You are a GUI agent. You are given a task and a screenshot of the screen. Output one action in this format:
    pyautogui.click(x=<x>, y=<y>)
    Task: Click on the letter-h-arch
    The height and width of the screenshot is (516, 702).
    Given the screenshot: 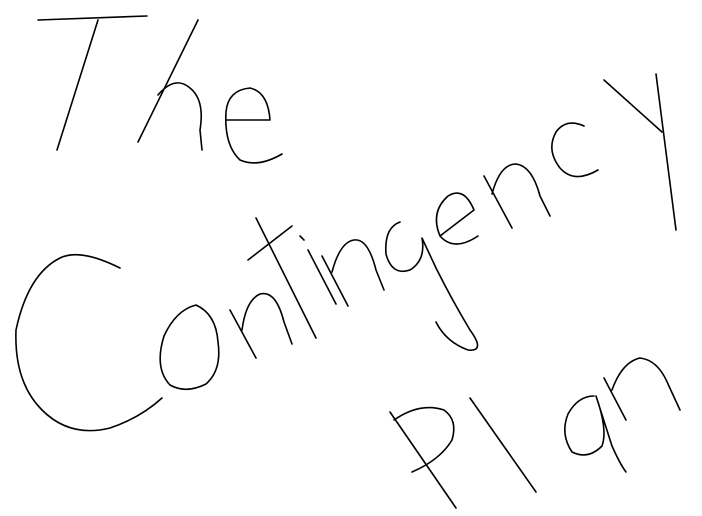 What is the action you would take?
    pyautogui.click(x=180, y=116)
    